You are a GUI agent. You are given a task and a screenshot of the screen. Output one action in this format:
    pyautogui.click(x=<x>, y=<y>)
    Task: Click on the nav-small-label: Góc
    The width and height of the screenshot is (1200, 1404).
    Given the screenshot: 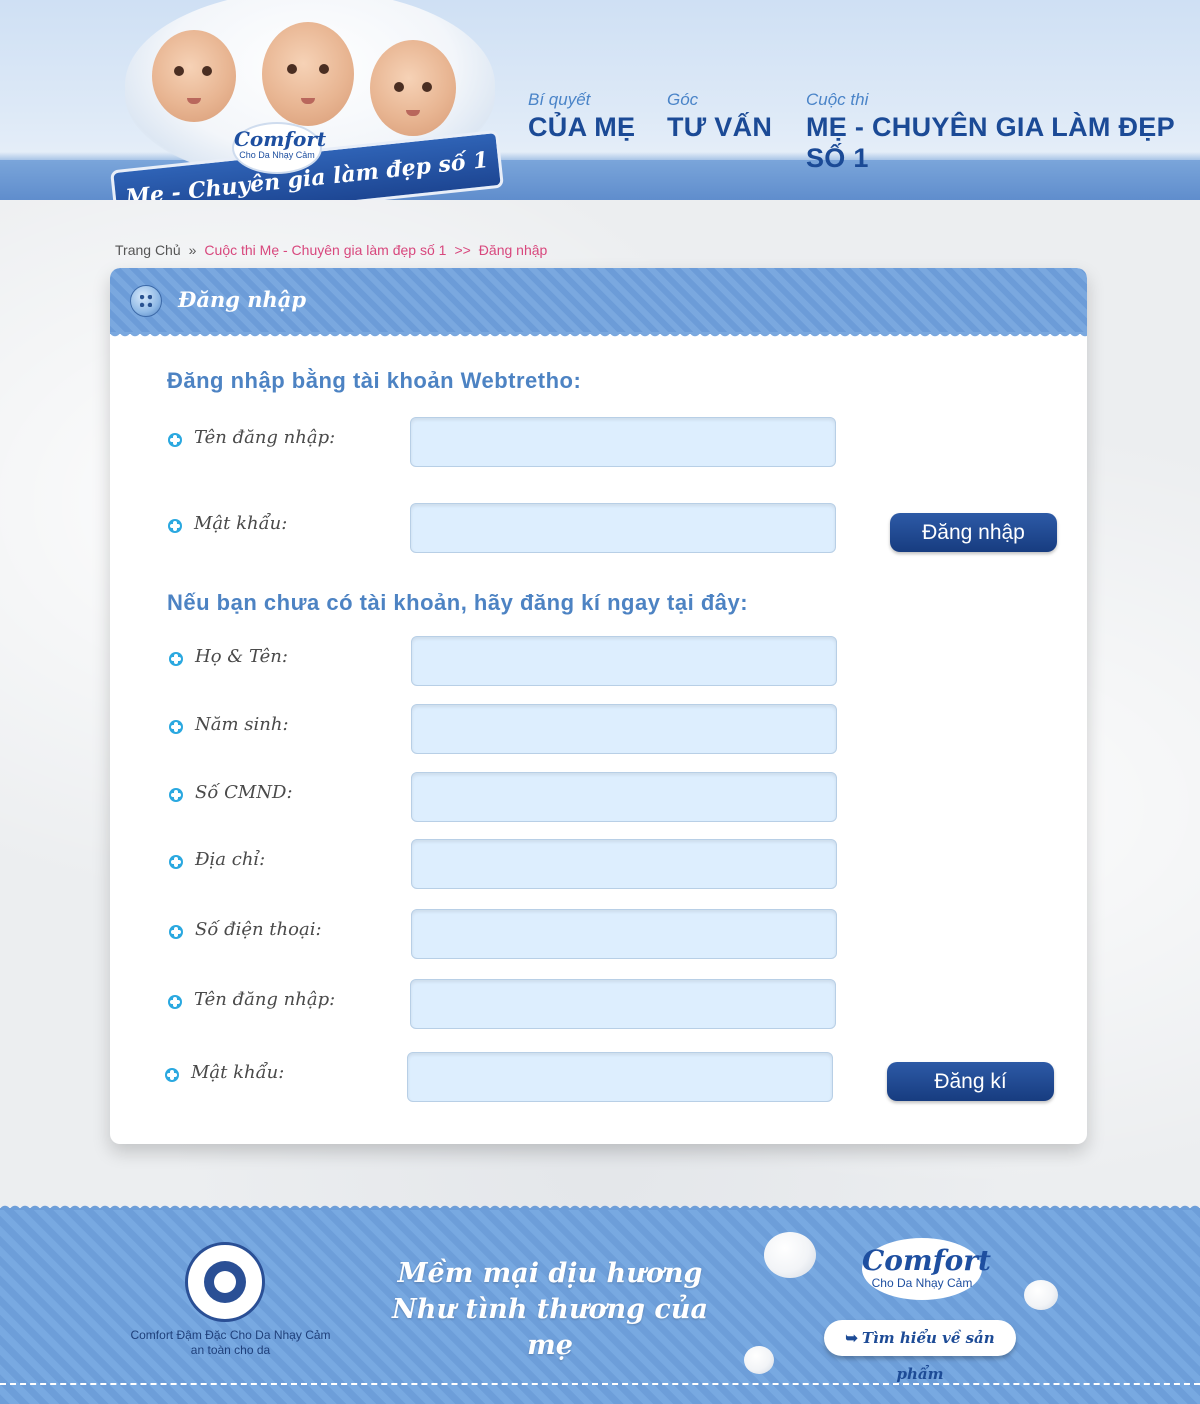 What is the action you would take?
    pyautogui.click(x=683, y=99)
    